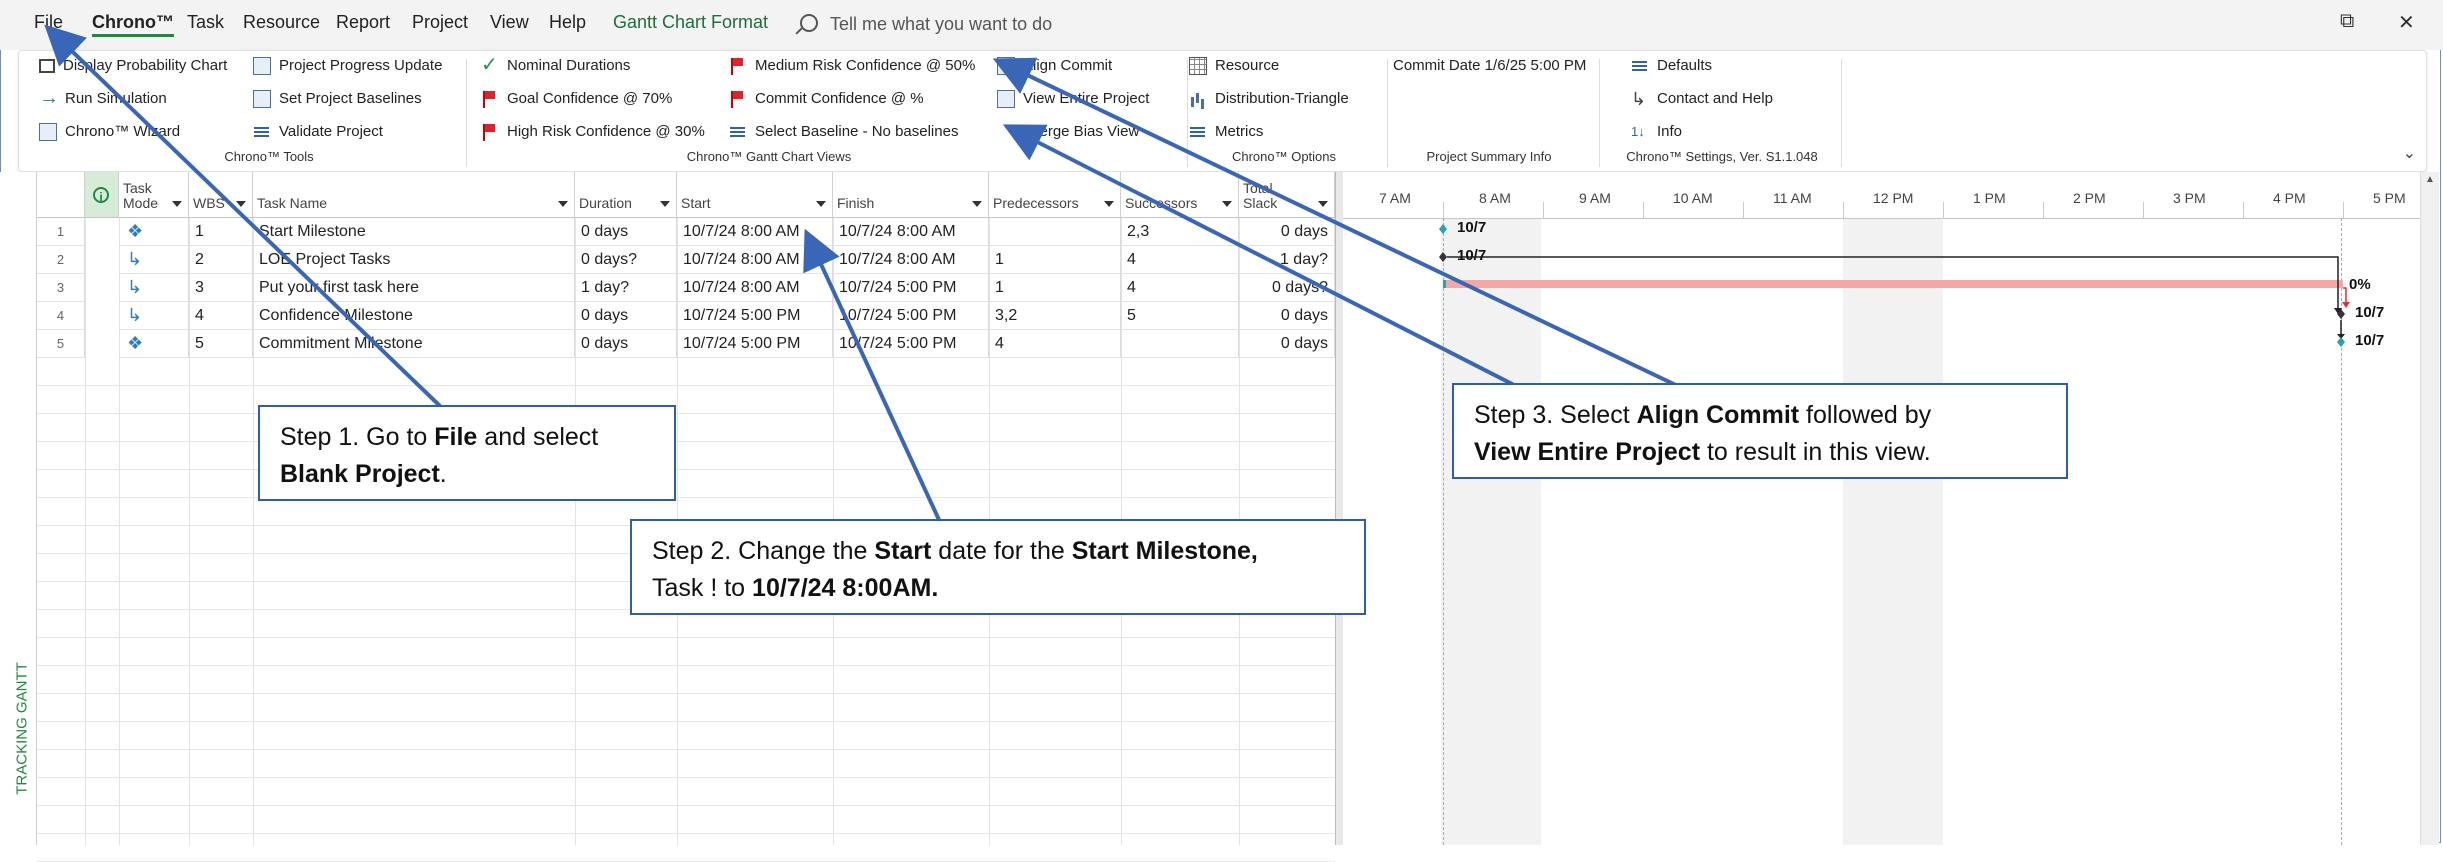 Image resolution: width=2443 pixels, height=862 pixels. I want to click on resource-button: Resource, so click(1234, 66).